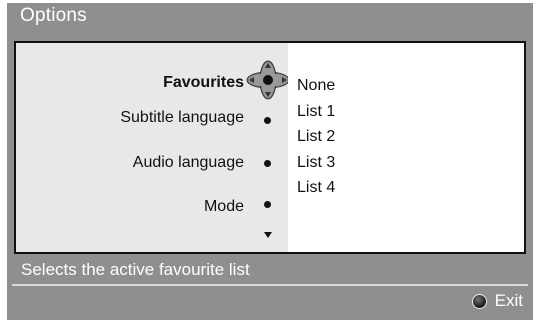 The height and width of the screenshot is (323, 540). I want to click on scroll-down-arrow-icon, so click(268, 235).